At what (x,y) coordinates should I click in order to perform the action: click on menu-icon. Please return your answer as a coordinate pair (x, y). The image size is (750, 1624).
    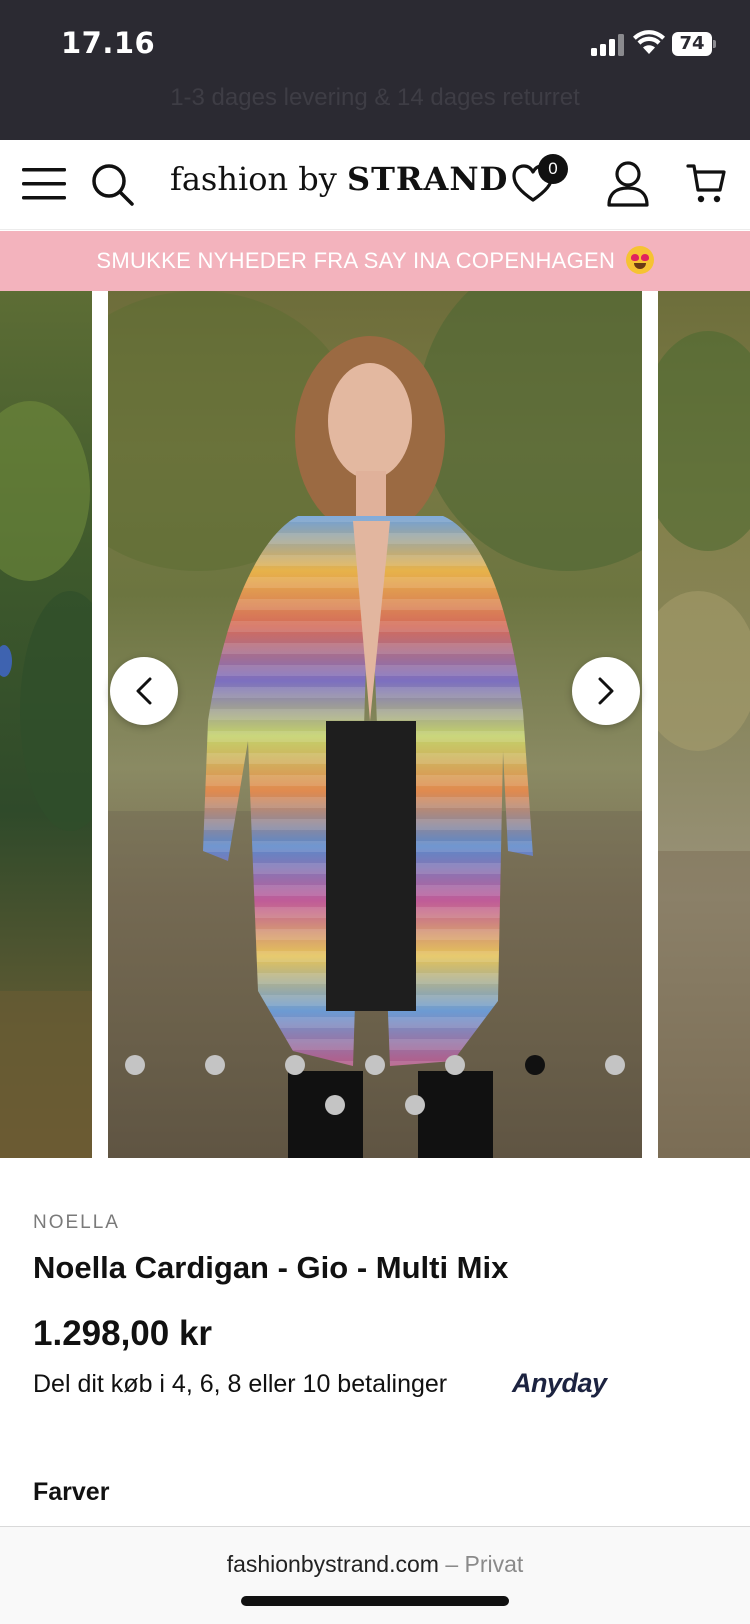
    Looking at the image, I should click on (45, 184).